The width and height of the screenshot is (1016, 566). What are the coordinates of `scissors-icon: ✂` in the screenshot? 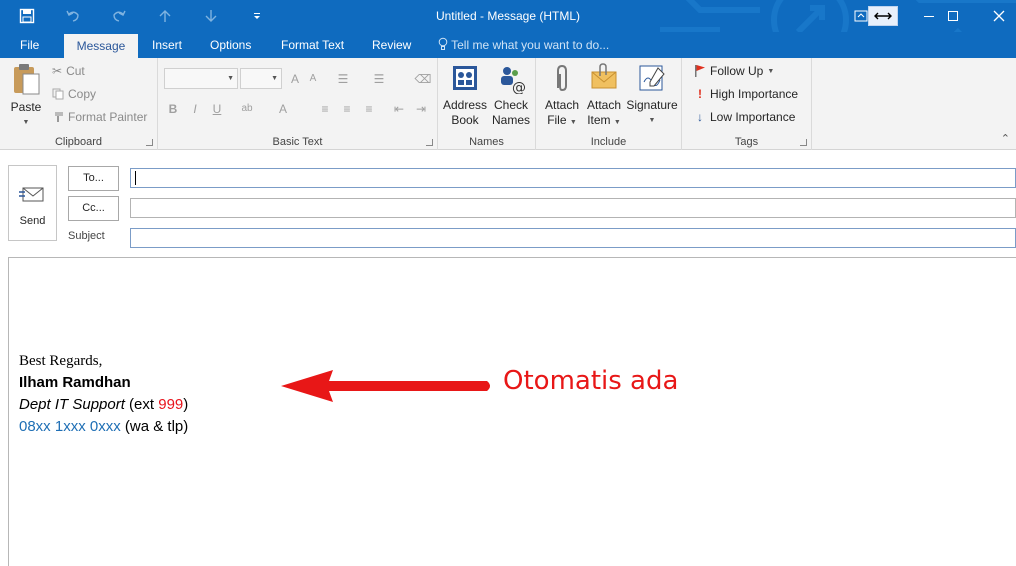 It's located at (57, 71).